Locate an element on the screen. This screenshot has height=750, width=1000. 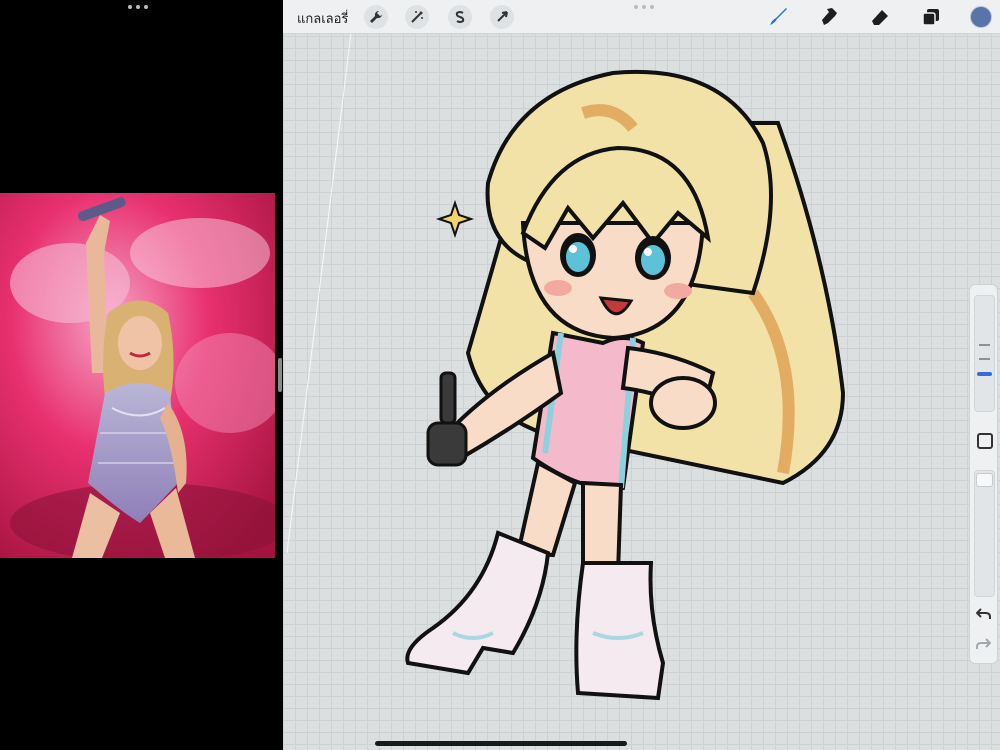
selection-s-icon is located at coordinates (460, 17).